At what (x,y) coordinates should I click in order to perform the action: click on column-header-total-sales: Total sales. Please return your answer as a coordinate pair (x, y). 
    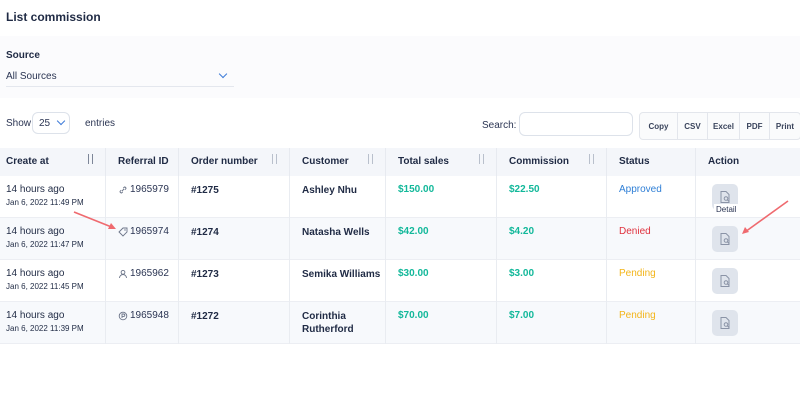
    Looking at the image, I should click on (441, 162).